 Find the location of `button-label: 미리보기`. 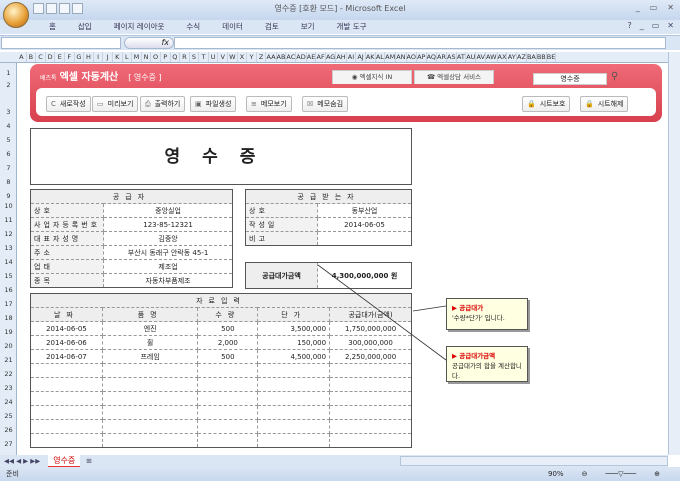

button-label: 미리보기 is located at coordinates (120, 104).